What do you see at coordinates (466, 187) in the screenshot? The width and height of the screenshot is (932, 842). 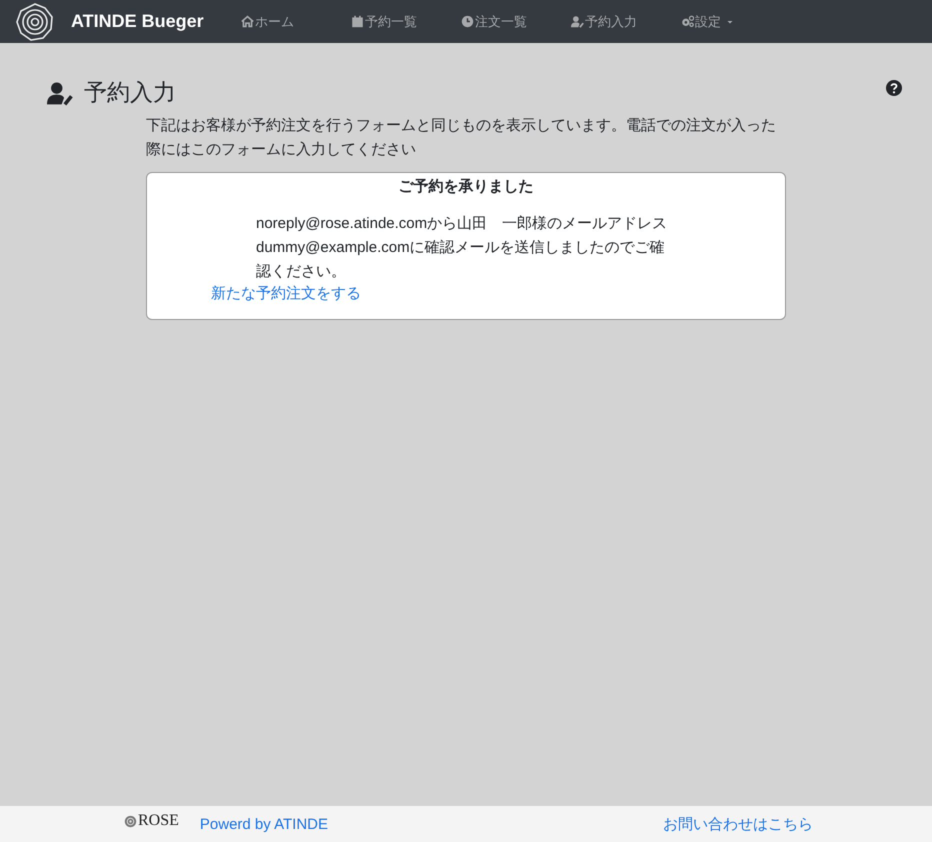 I see `card-title: ご予約を承りました` at bounding box center [466, 187].